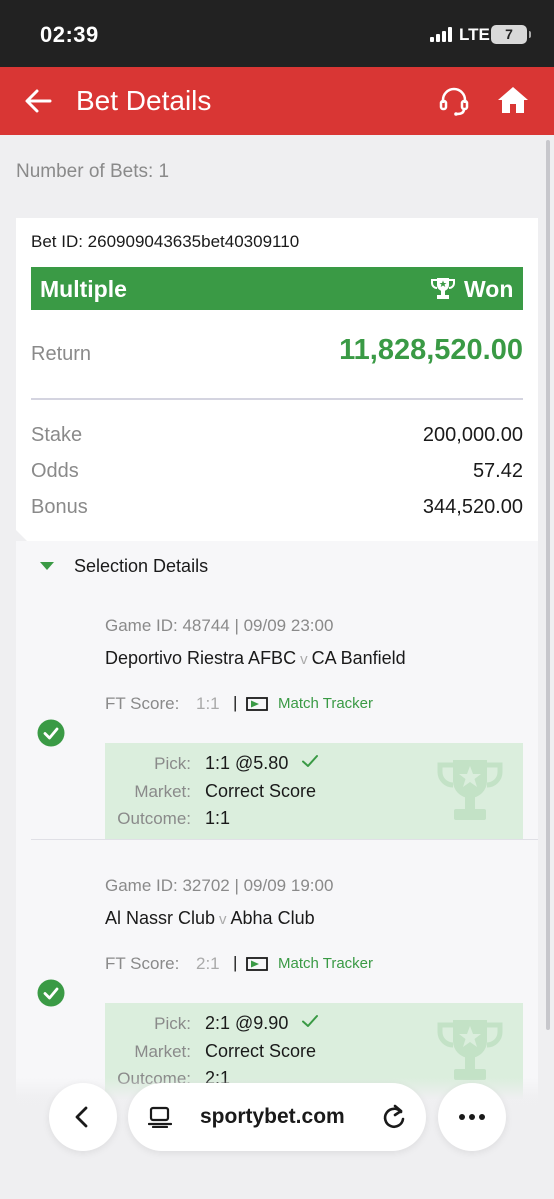  What do you see at coordinates (69, 34) in the screenshot?
I see `status-time: 02:39` at bounding box center [69, 34].